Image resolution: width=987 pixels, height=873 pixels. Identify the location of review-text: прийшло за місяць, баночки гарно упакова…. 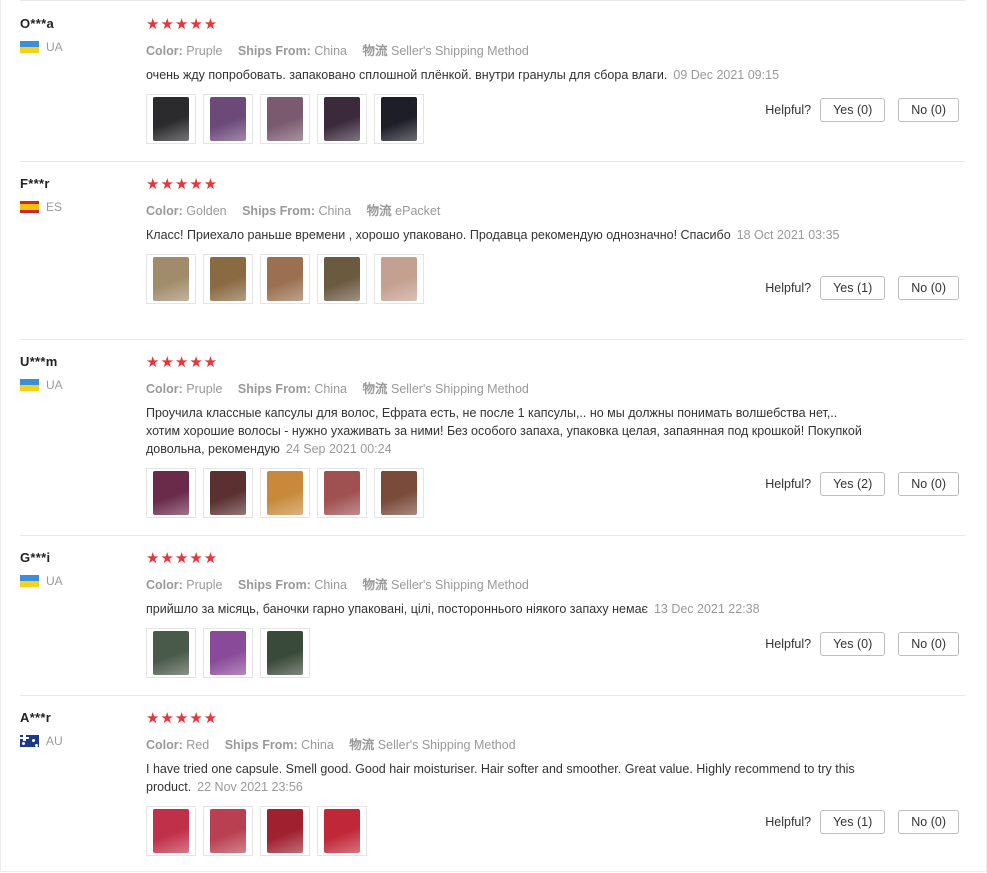
(506, 609).